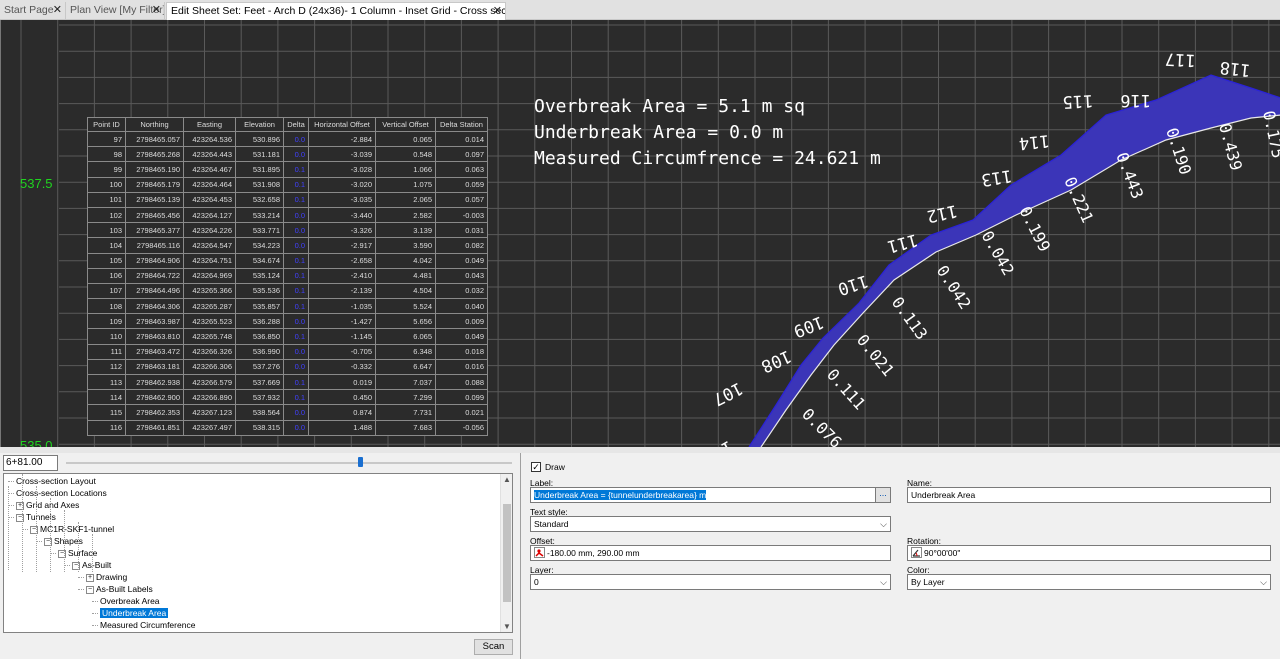 This screenshot has width=1280, height=659. I want to click on tree-item: Measured Circumference, so click(147, 625).